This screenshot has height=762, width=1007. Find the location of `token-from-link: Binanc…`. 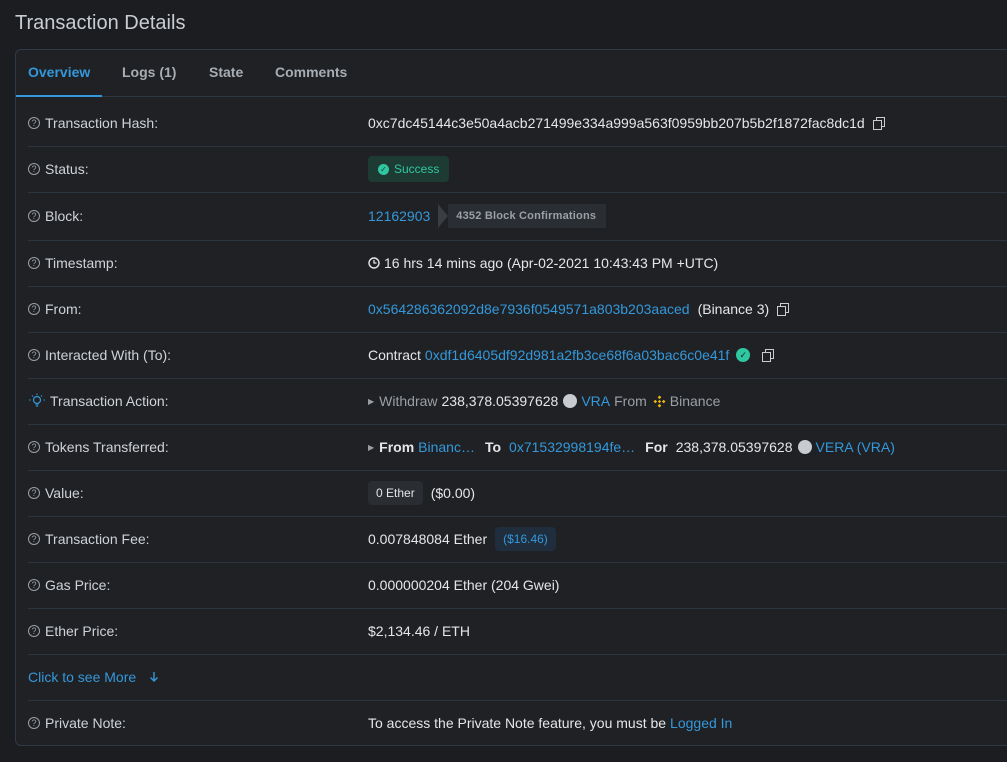

token-from-link: Binanc… is located at coordinates (446, 447).